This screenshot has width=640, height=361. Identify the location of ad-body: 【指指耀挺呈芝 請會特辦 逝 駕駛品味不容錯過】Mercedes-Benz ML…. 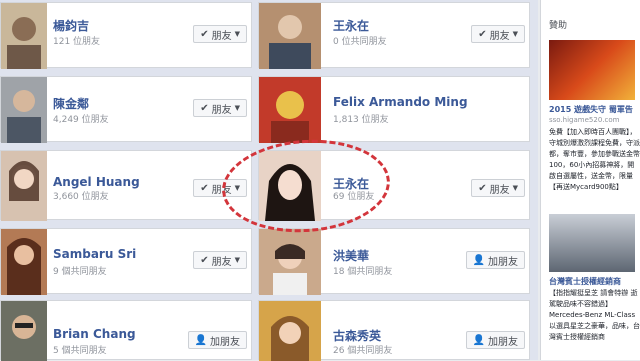
(594, 315).